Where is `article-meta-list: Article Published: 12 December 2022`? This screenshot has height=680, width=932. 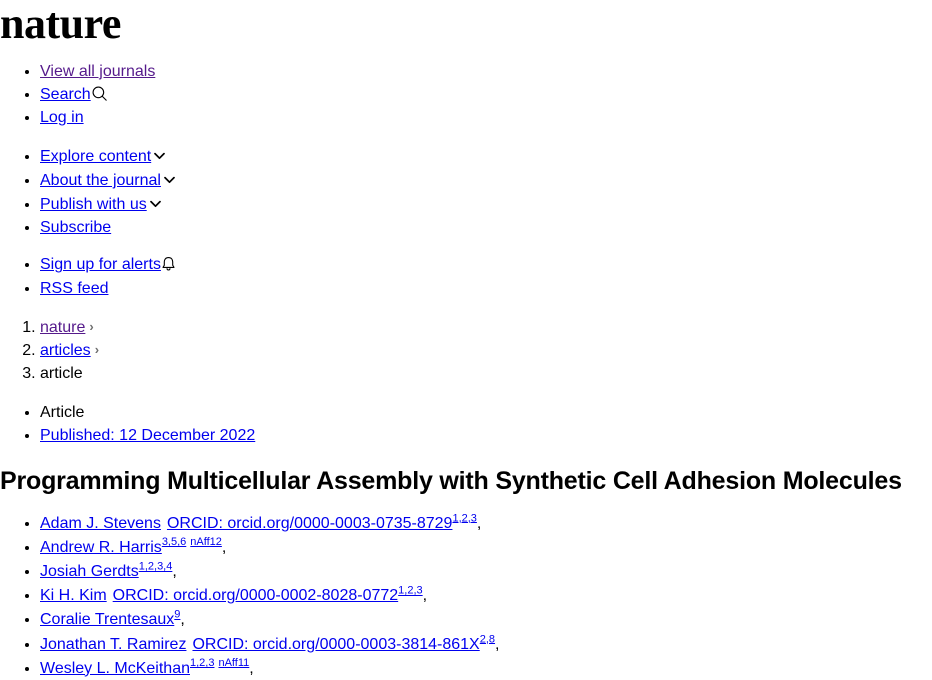
article-meta-list: Article Published: 12 December 2022 is located at coordinates (466, 424).